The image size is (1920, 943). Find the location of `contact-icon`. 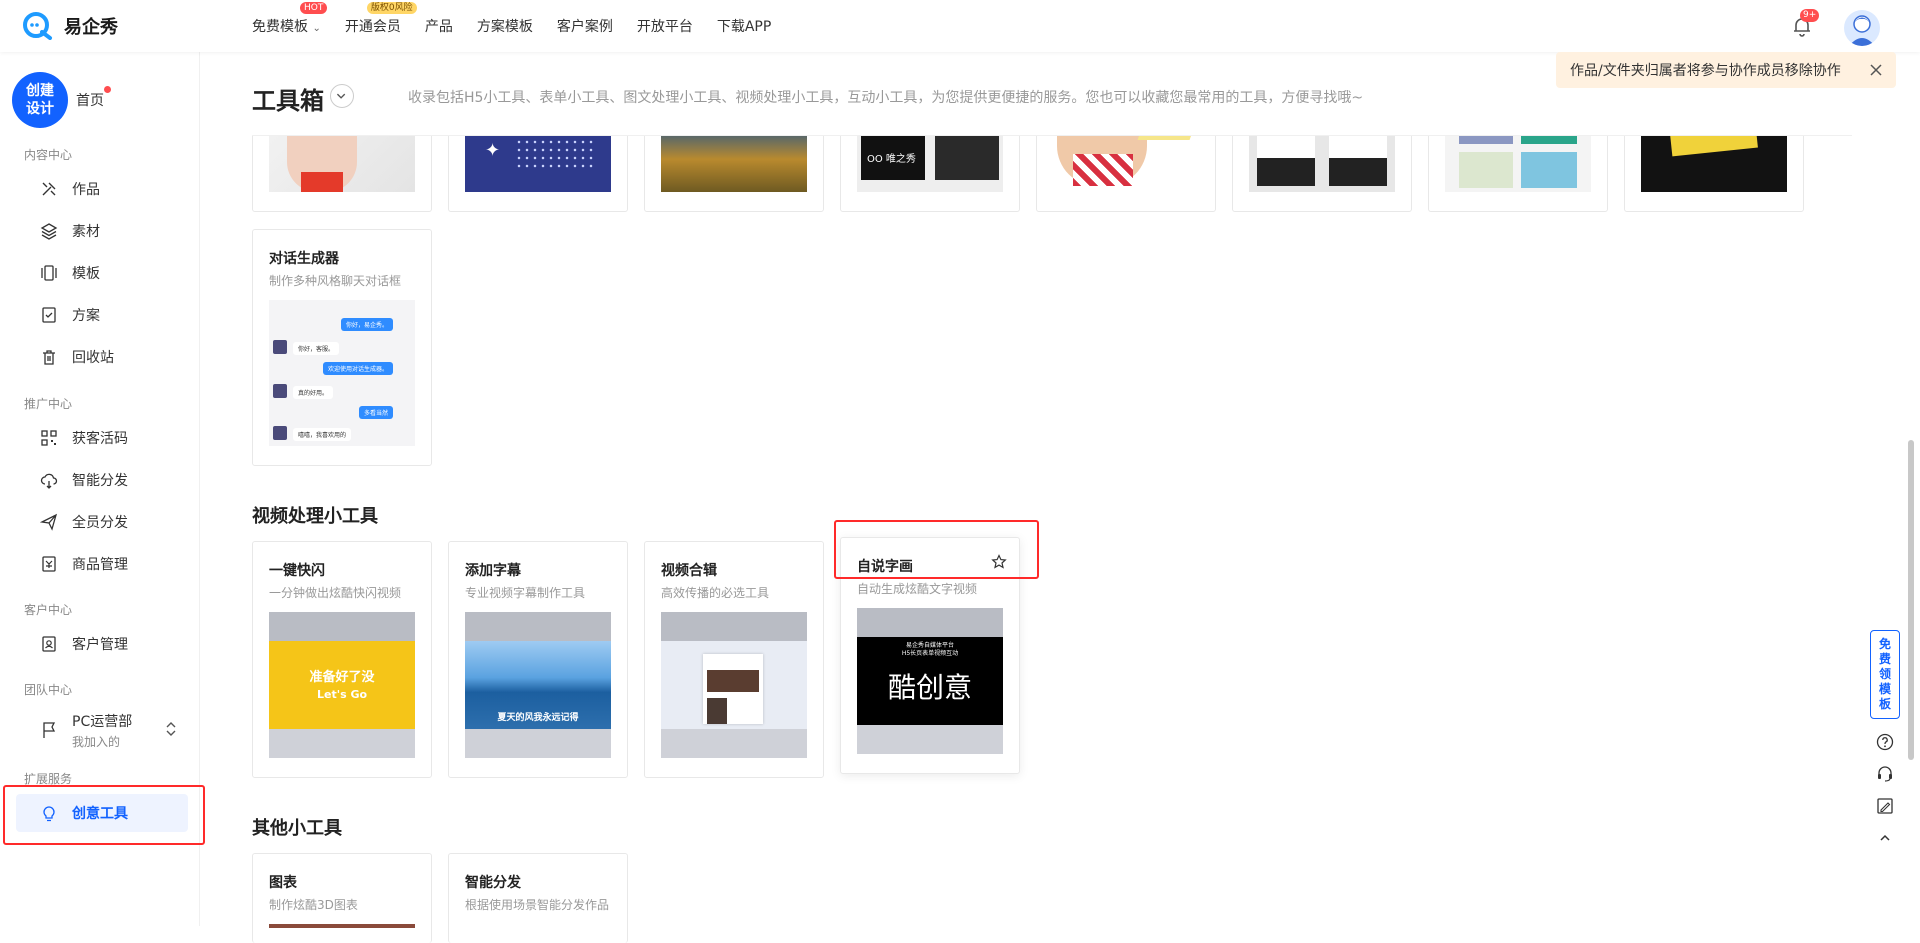

contact-icon is located at coordinates (49, 644).